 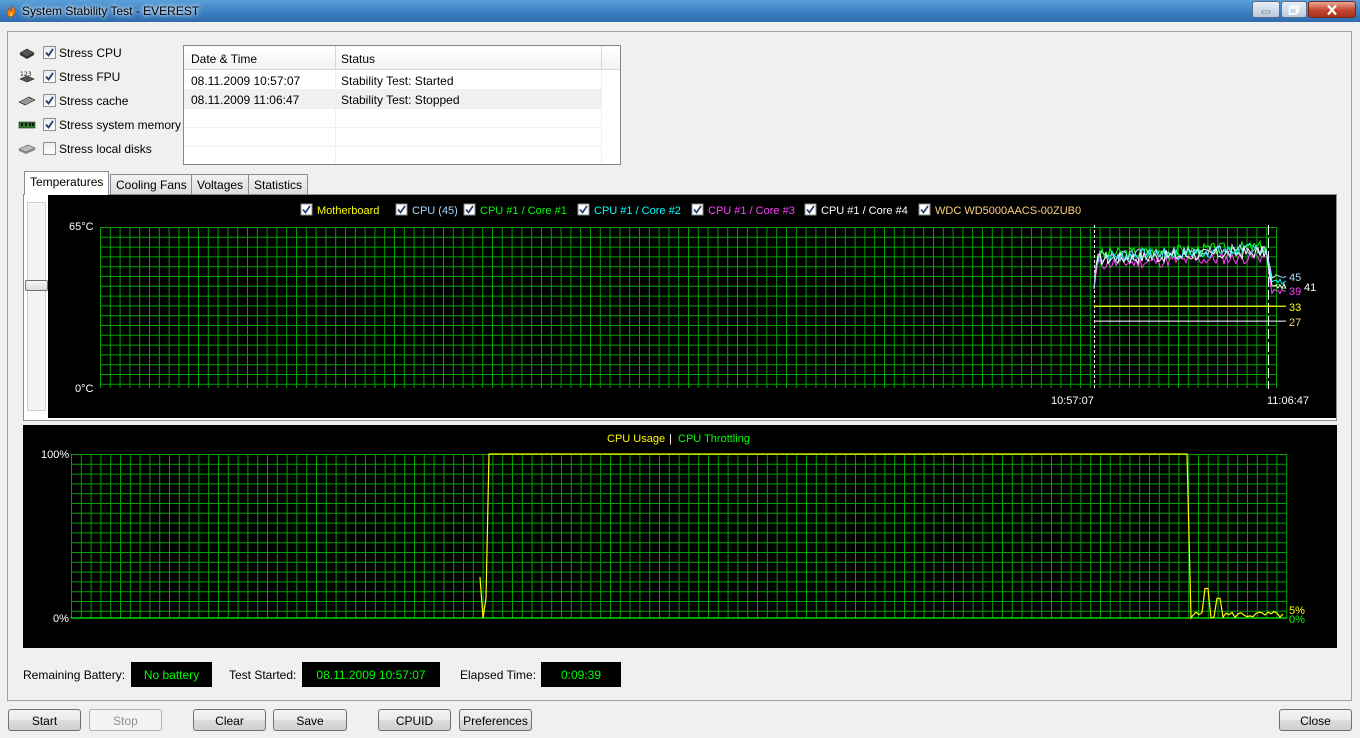 I want to click on clear-button: Clear, so click(x=229, y=720).